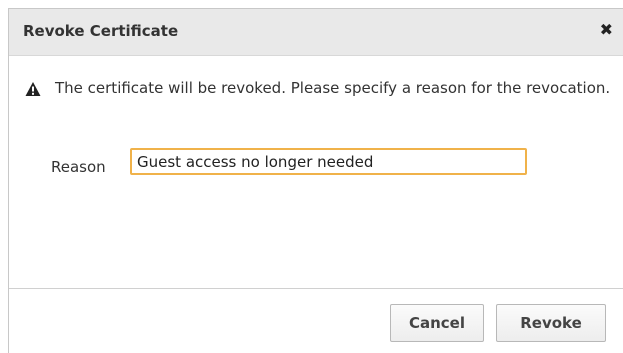 This screenshot has height=353, width=623. What do you see at coordinates (551, 323) in the screenshot?
I see `revoke-button: Revoke` at bounding box center [551, 323].